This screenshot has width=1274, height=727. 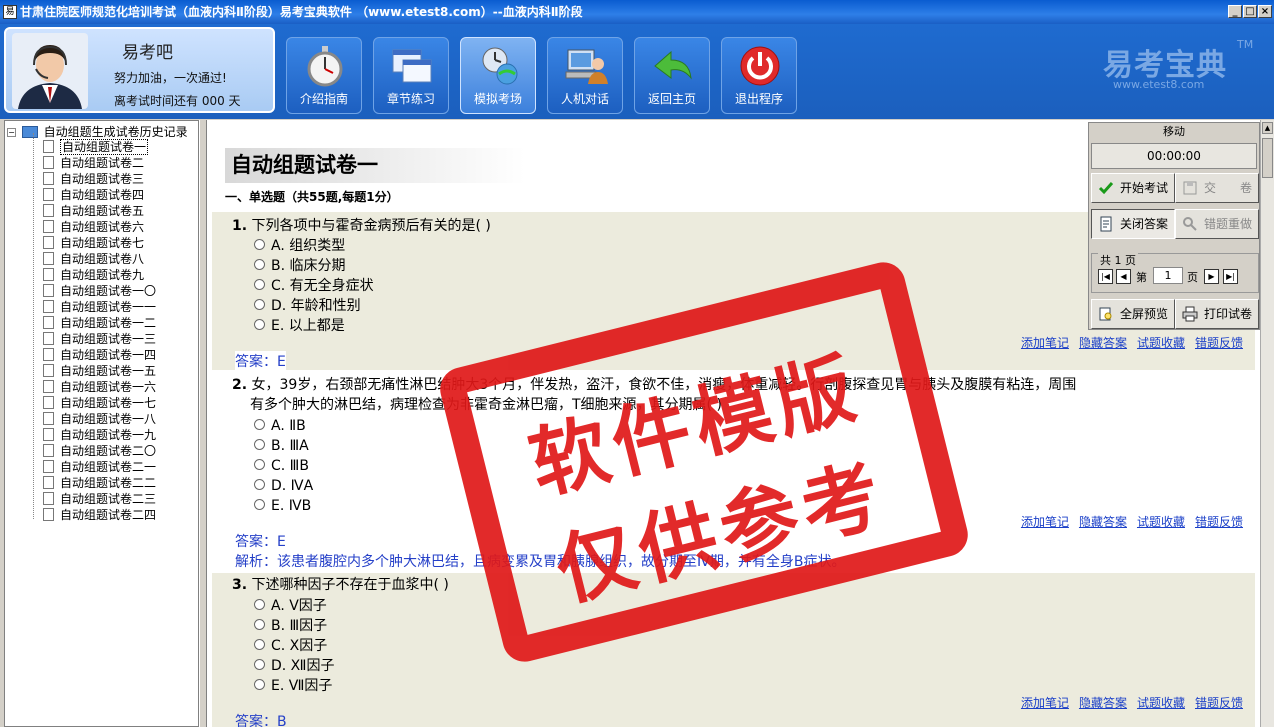 I want to click on question-text: 下列各项中与霍奇金病预后有关的是( ), so click(x=371, y=226).